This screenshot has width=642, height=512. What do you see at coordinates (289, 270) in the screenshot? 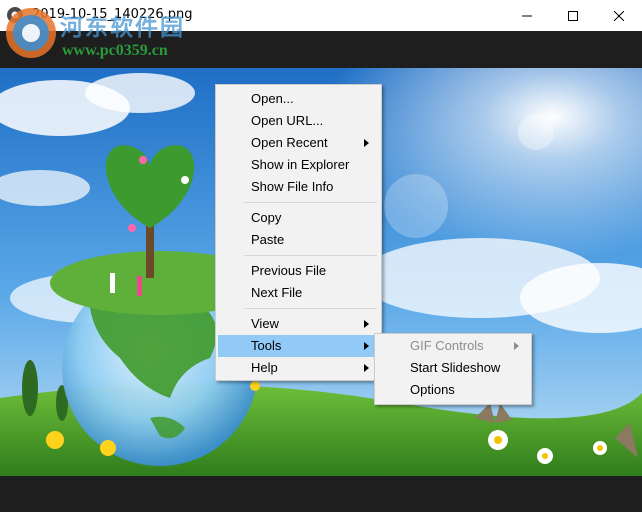
I see `menu-item-label: Previous File` at bounding box center [289, 270].